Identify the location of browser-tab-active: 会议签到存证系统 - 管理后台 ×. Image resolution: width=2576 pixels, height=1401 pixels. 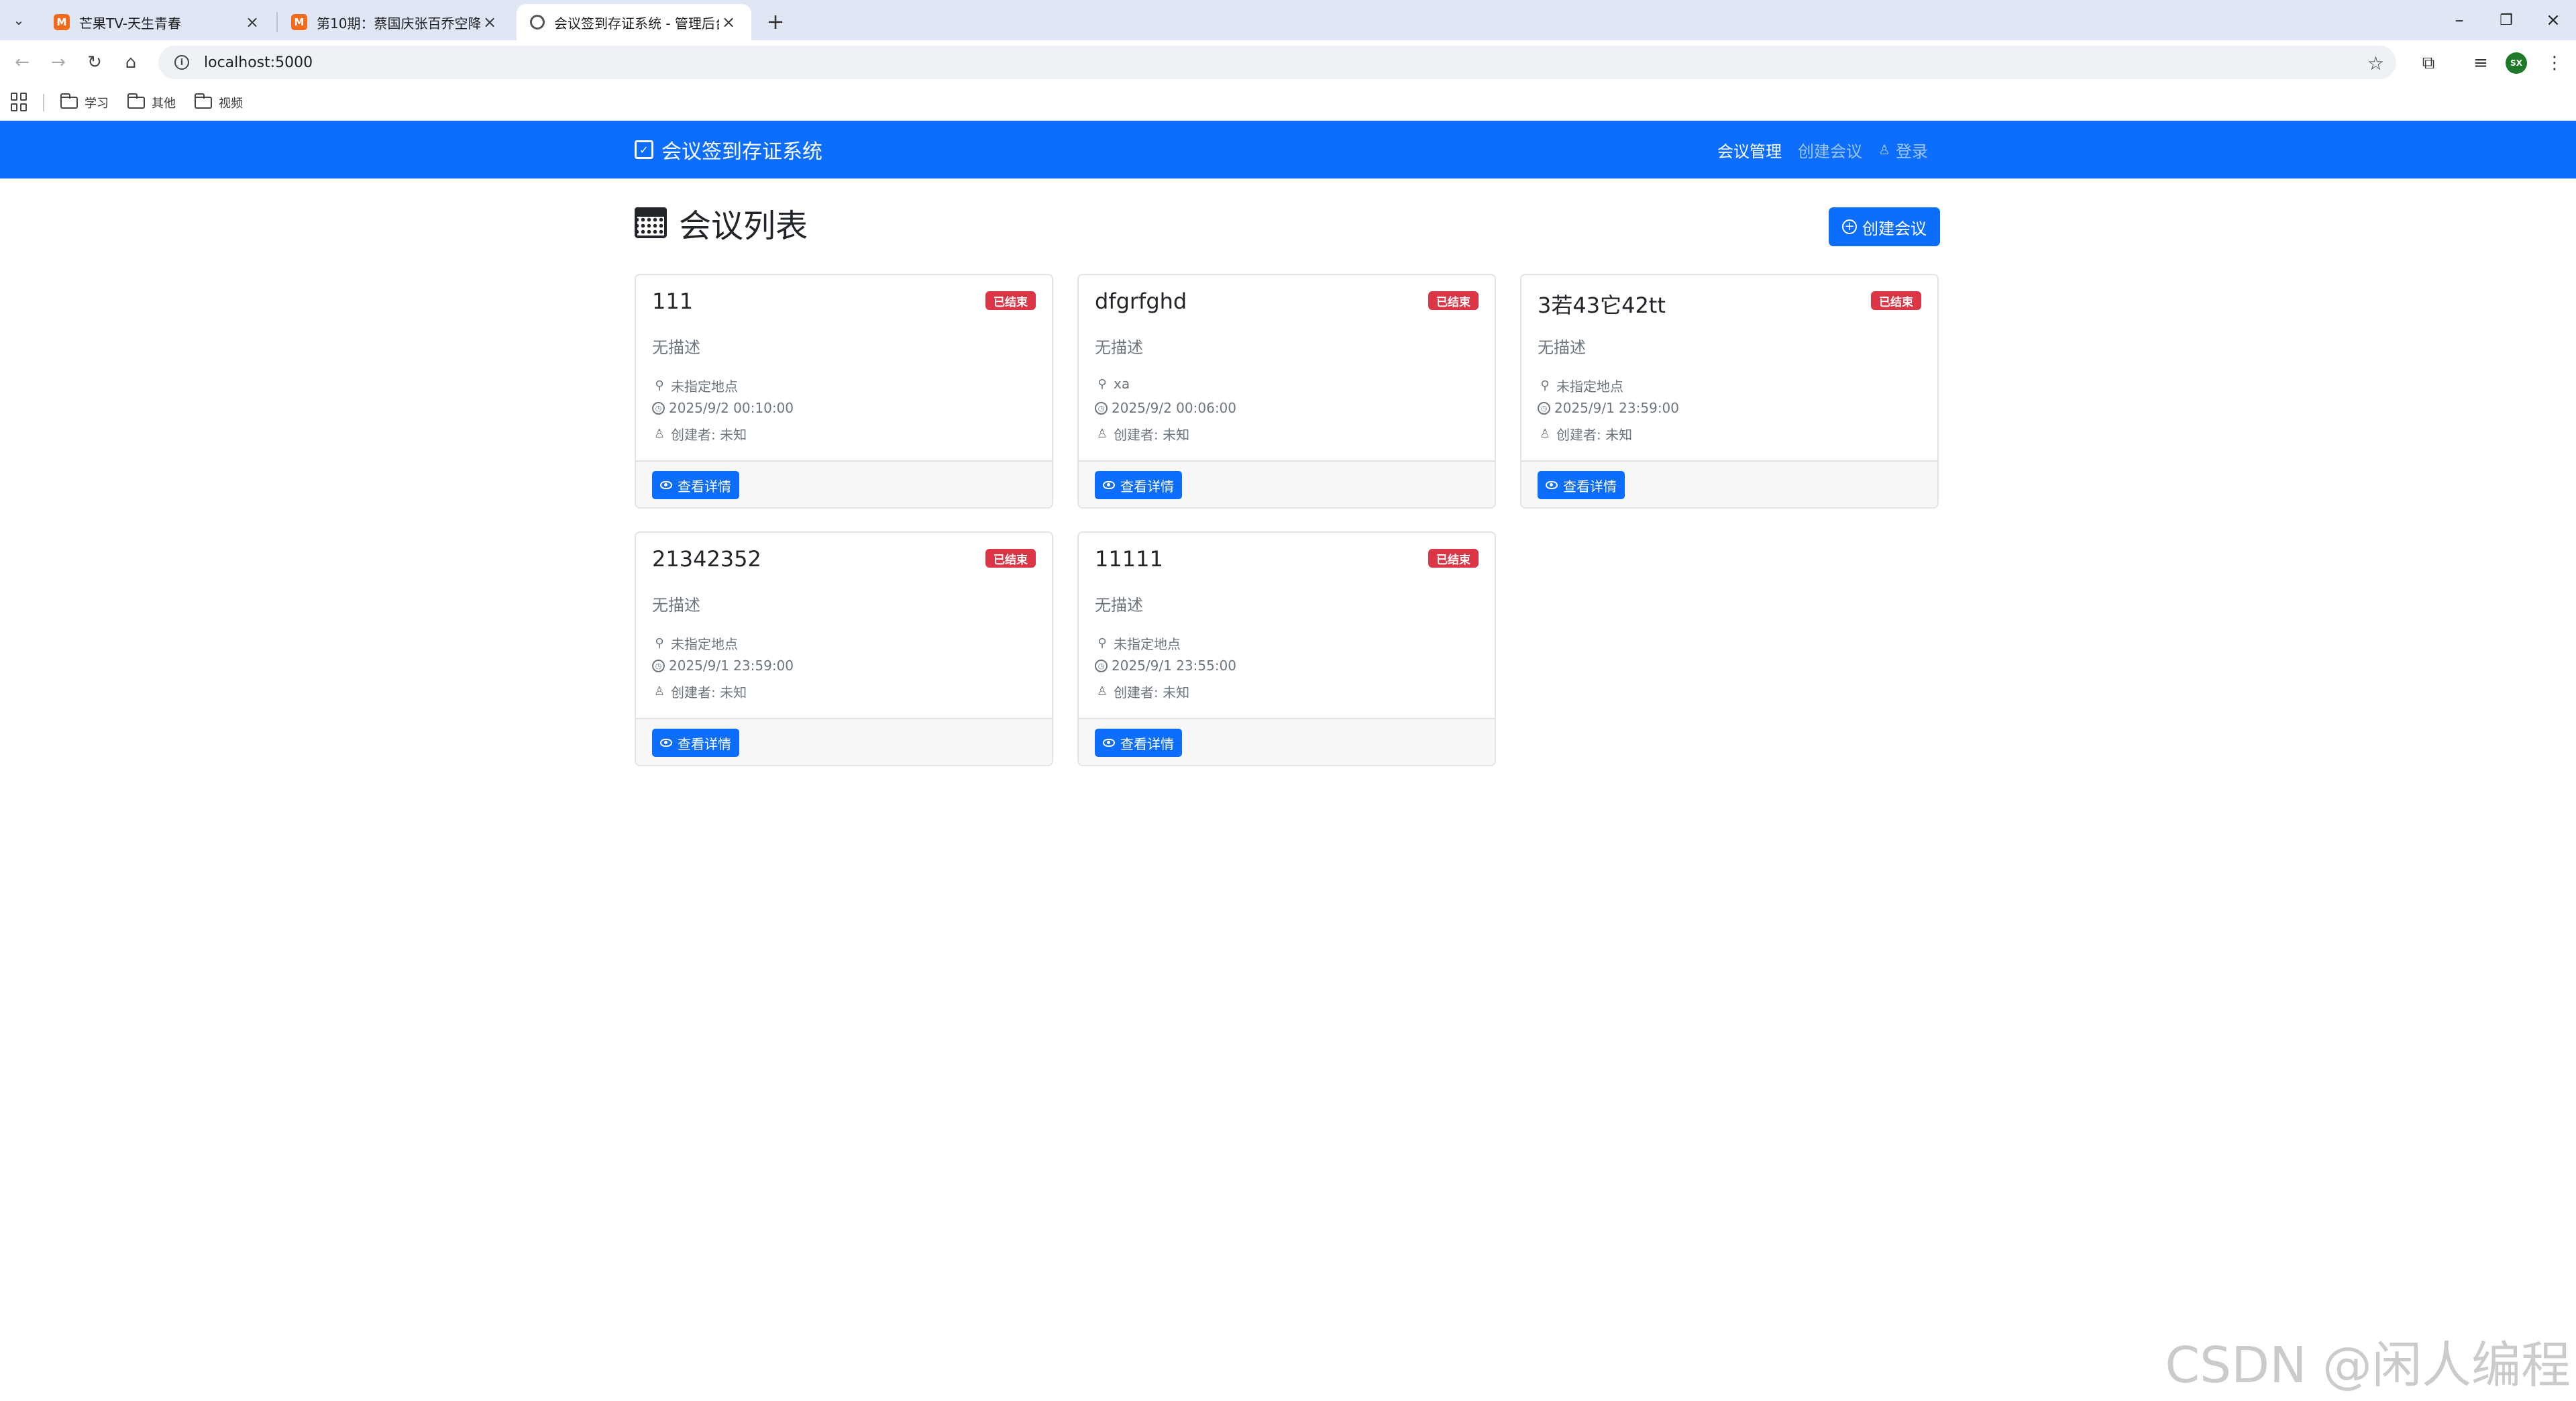
(634, 22).